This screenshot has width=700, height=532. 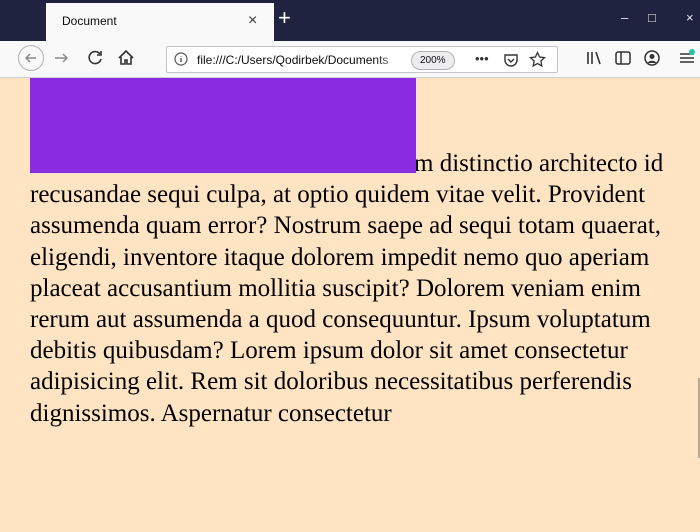 I want to click on library-icon, so click(x=594, y=58).